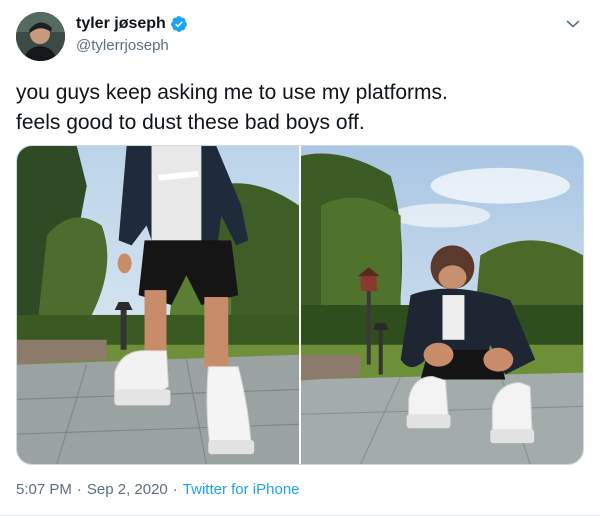 The width and height of the screenshot is (600, 516). I want to click on tweet-source-link: Twitter for iPhone, so click(241, 489).